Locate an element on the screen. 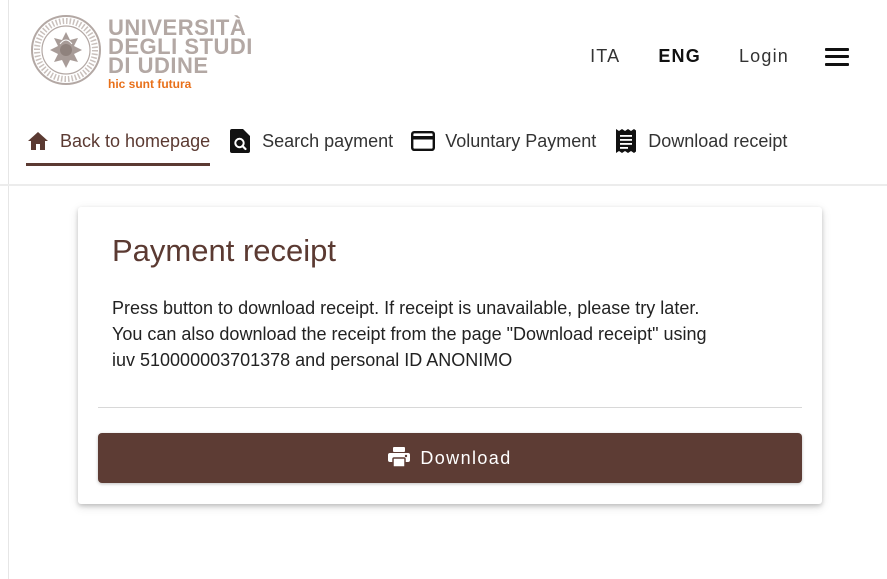  tab-label: Back to homepage is located at coordinates (135, 140).